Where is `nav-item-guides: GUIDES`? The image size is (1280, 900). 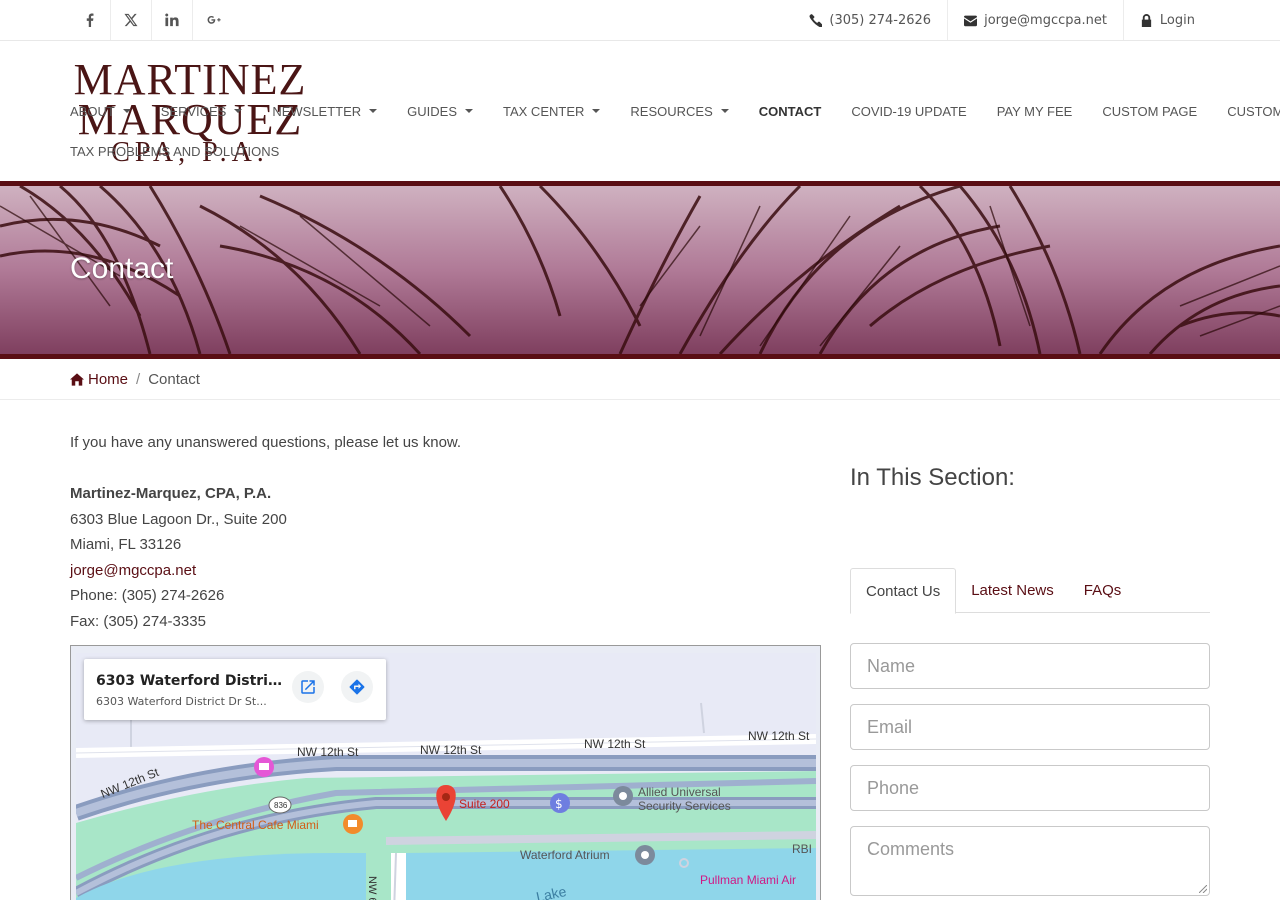 nav-item-guides: GUIDES is located at coordinates (440, 111).